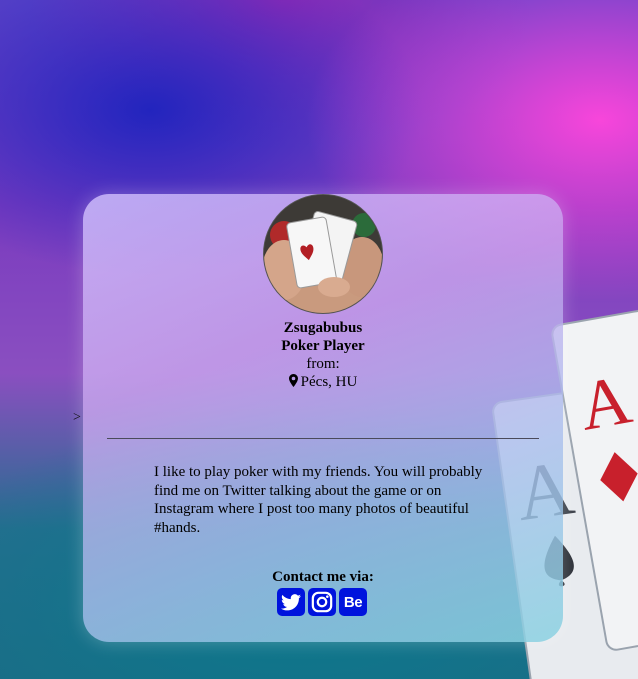 The width and height of the screenshot is (638, 679). I want to click on profile-role: Poker Player, so click(323, 346).